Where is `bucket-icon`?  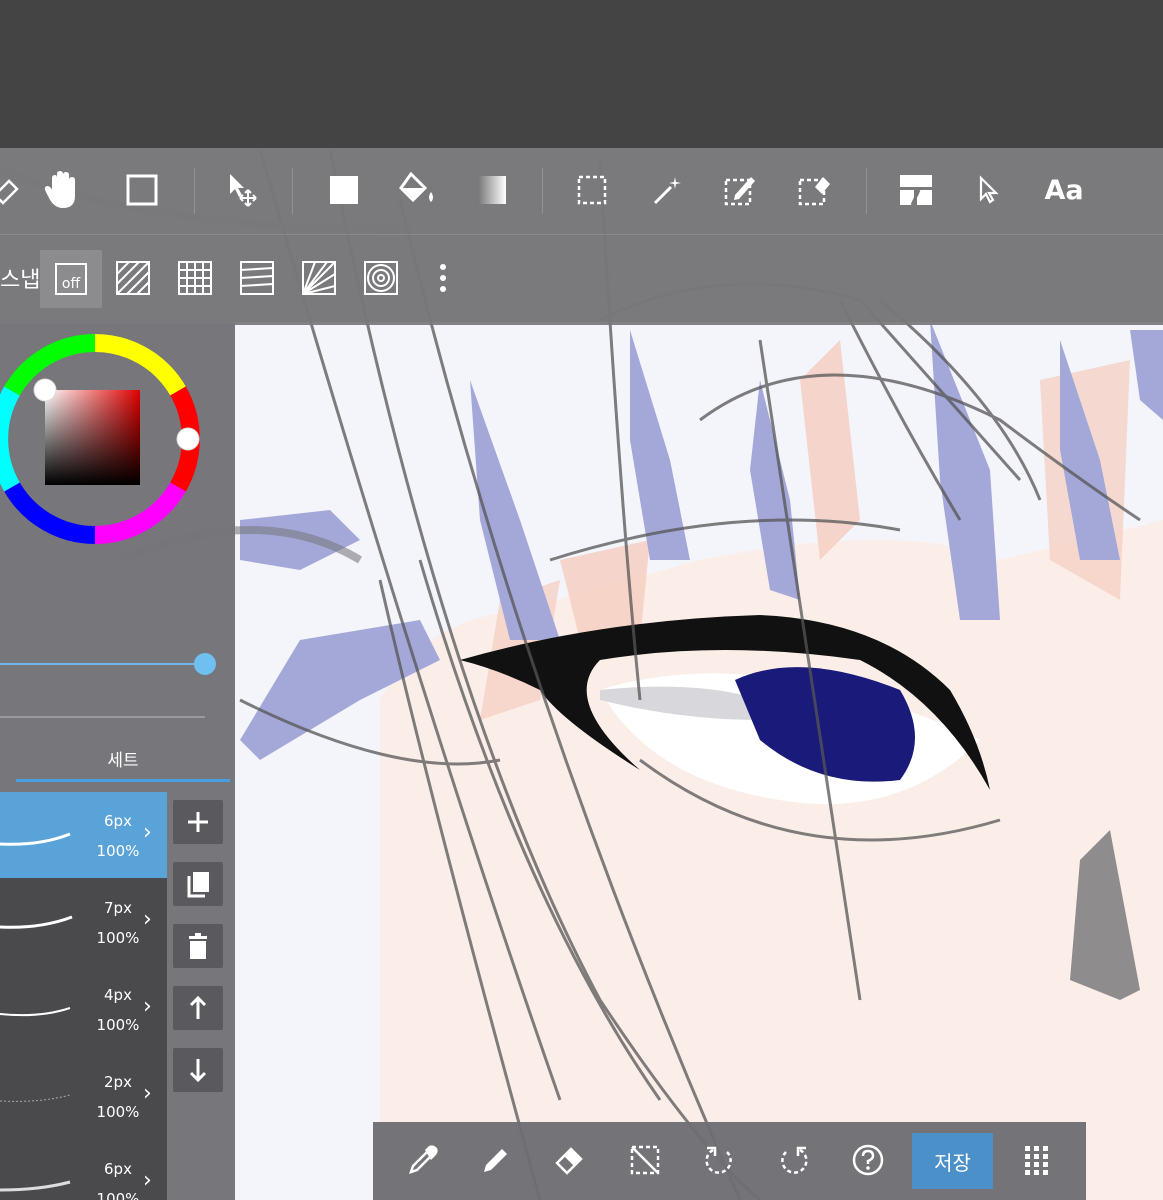 bucket-icon is located at coordinates (418, 190).